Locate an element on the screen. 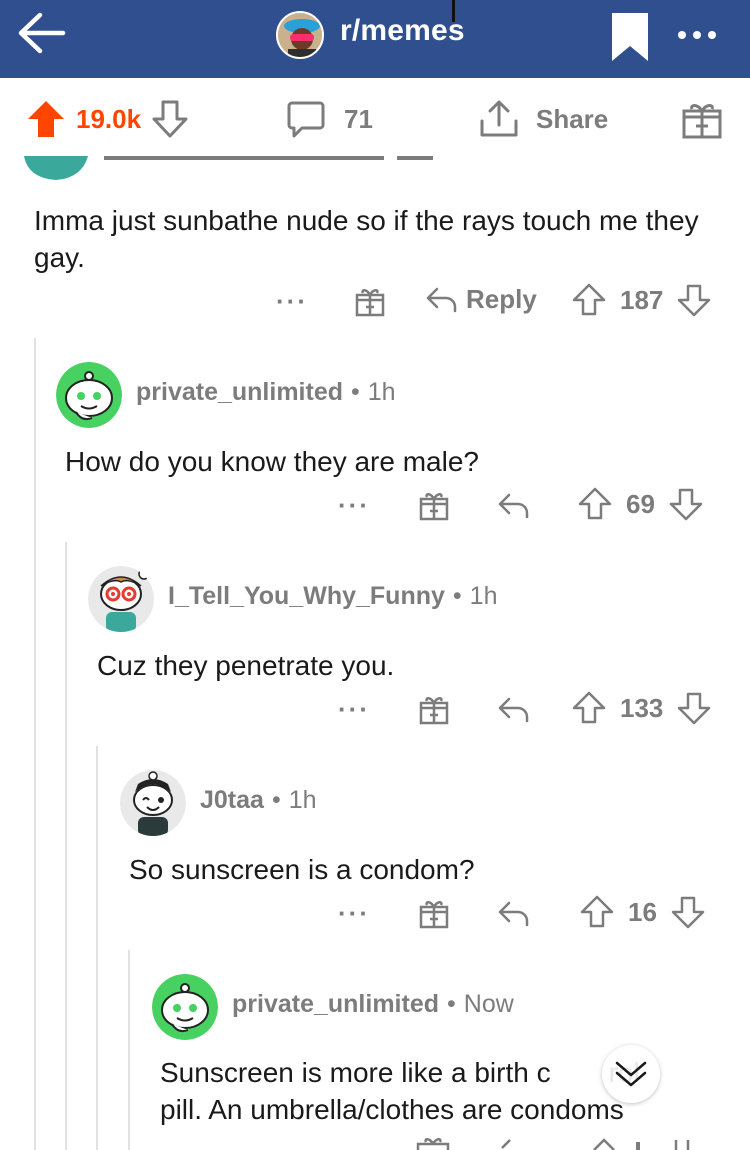  back-button is located at coordinates (41, 33).